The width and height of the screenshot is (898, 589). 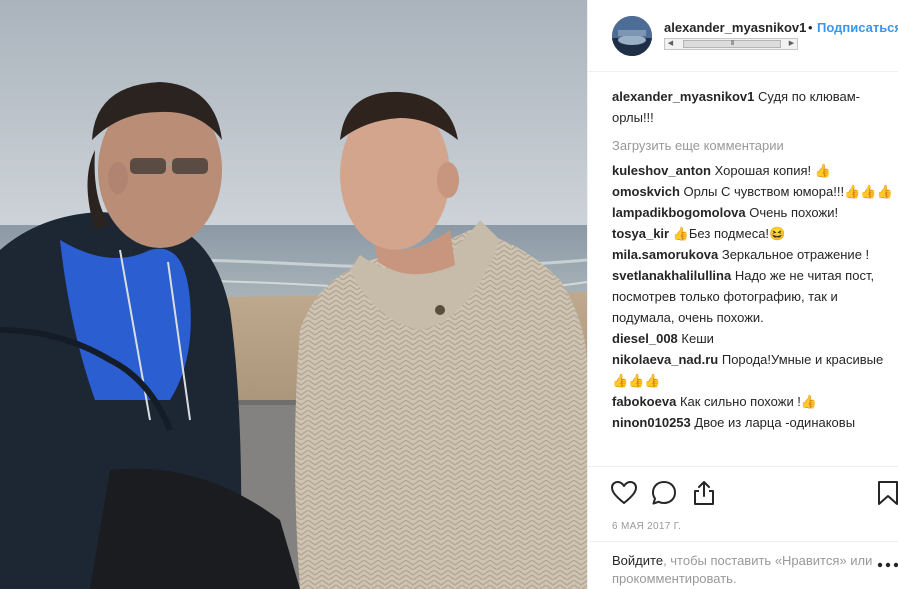 I want to click on login-link: Войдите, so click(x=637, y=560).